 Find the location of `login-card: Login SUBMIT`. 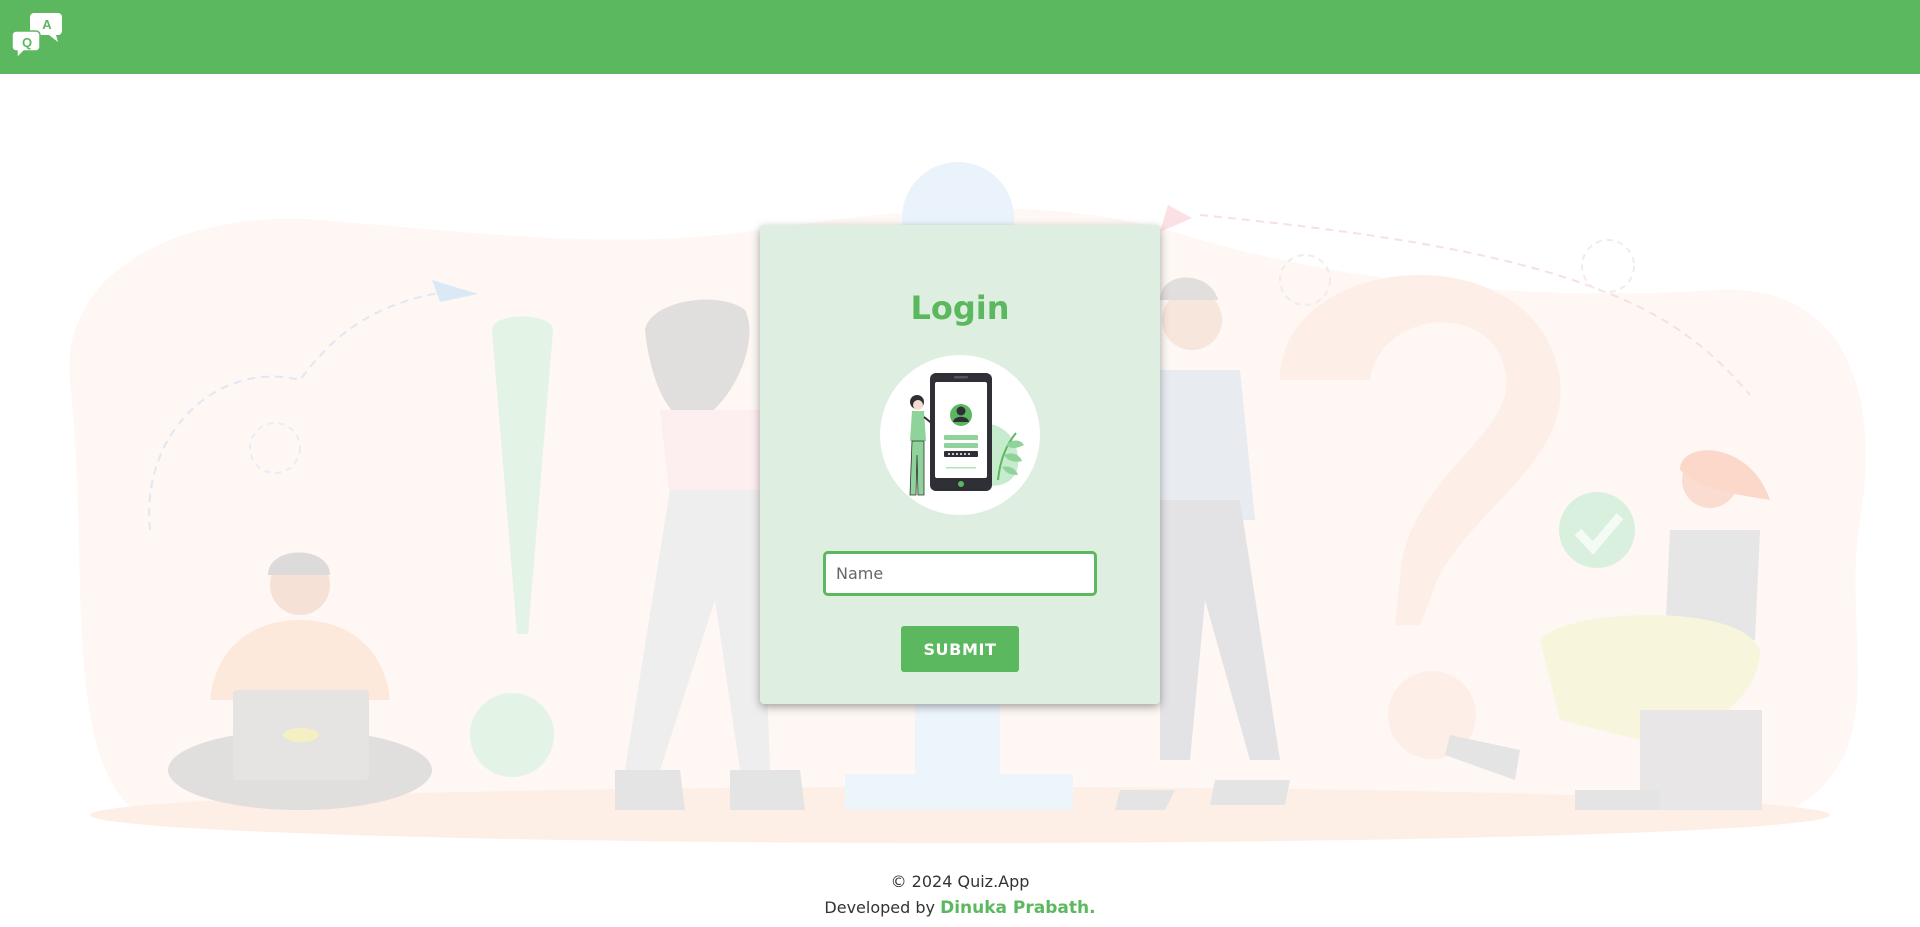

login-card: Login SUBMIT is located at coordinates (960, 464).